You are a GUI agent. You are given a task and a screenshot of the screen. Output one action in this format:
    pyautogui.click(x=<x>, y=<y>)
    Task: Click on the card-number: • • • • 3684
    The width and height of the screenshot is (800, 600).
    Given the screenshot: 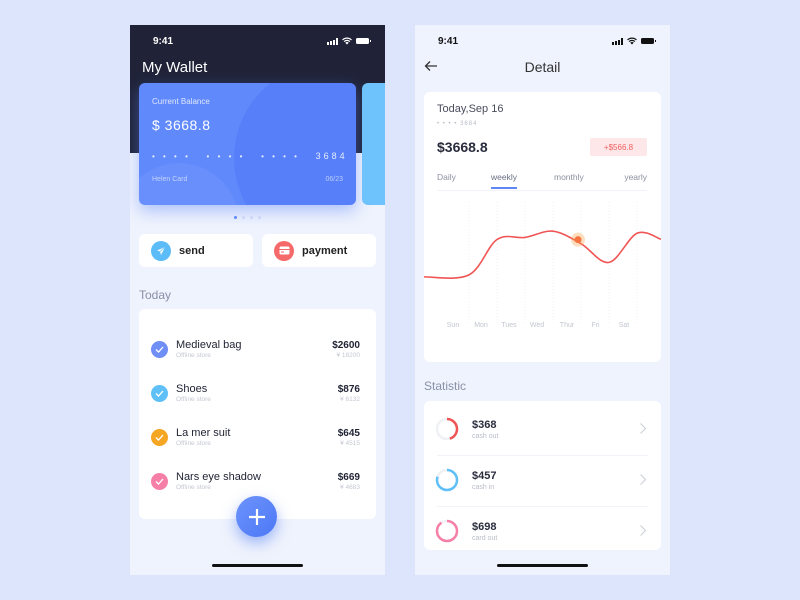 What is the action you would take?
    pyautogui.click(x=457, y=124)
    